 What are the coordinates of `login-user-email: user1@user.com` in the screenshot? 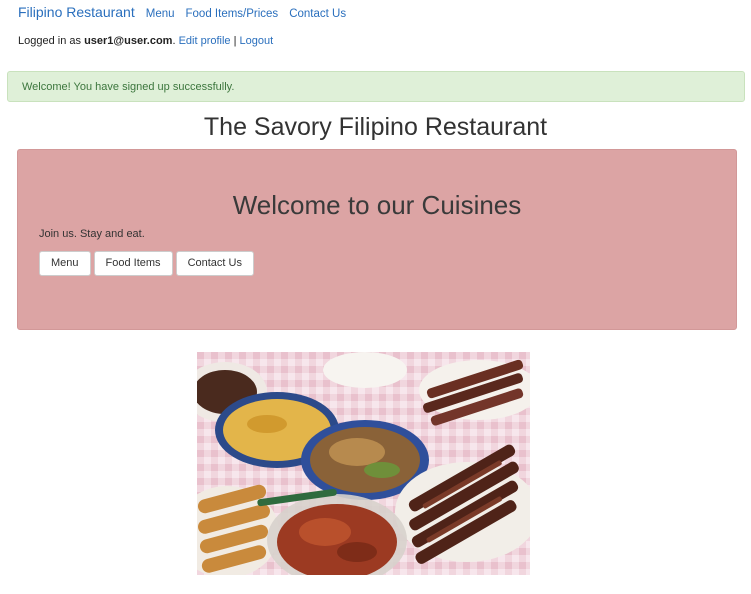 It's located at (128, 41).